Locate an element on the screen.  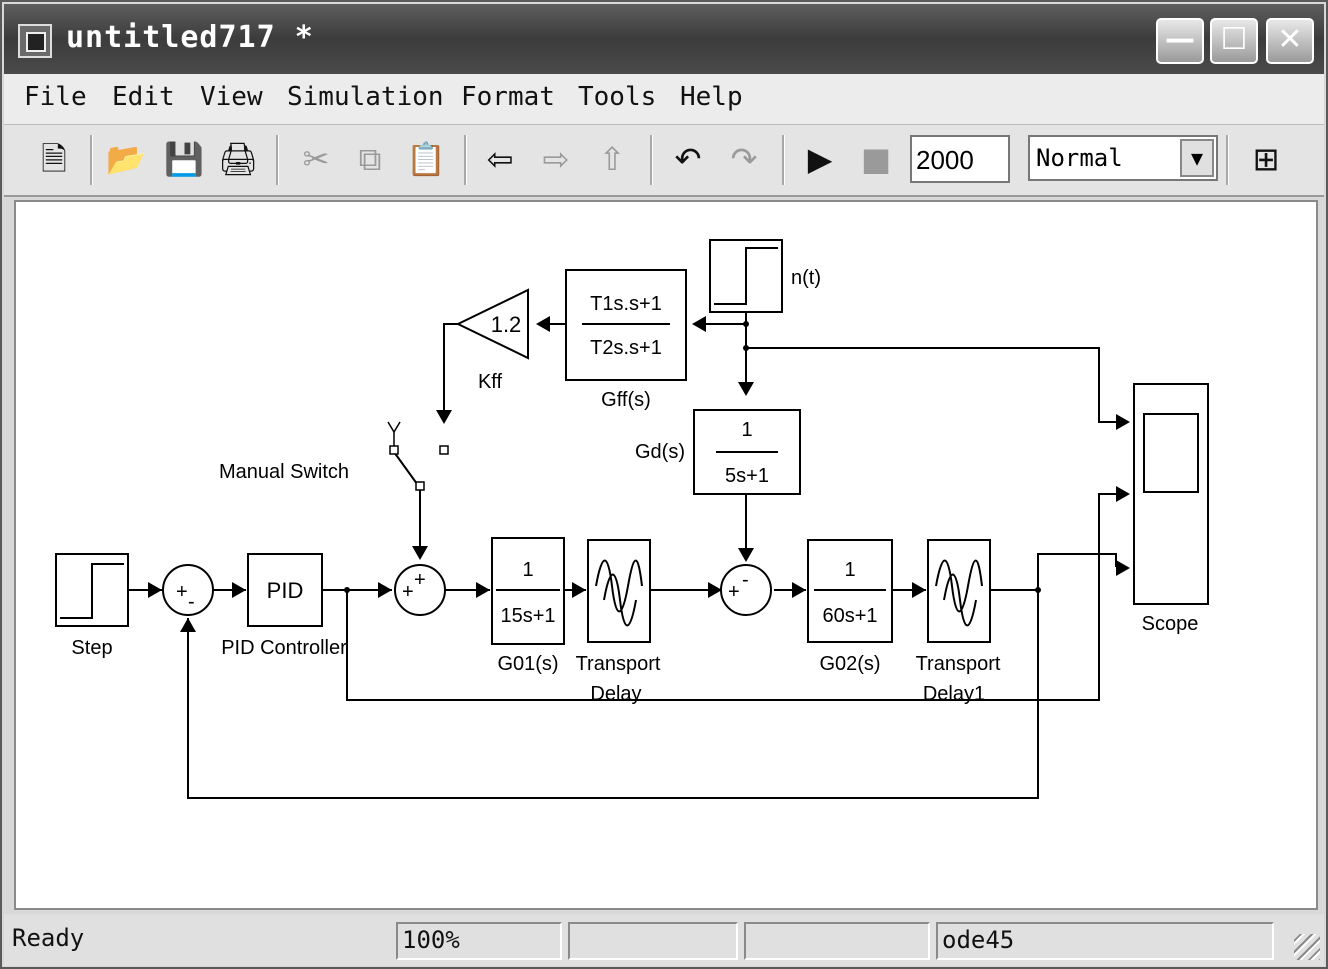
gd-numerator: 1 is located at coordinates (746, 430).